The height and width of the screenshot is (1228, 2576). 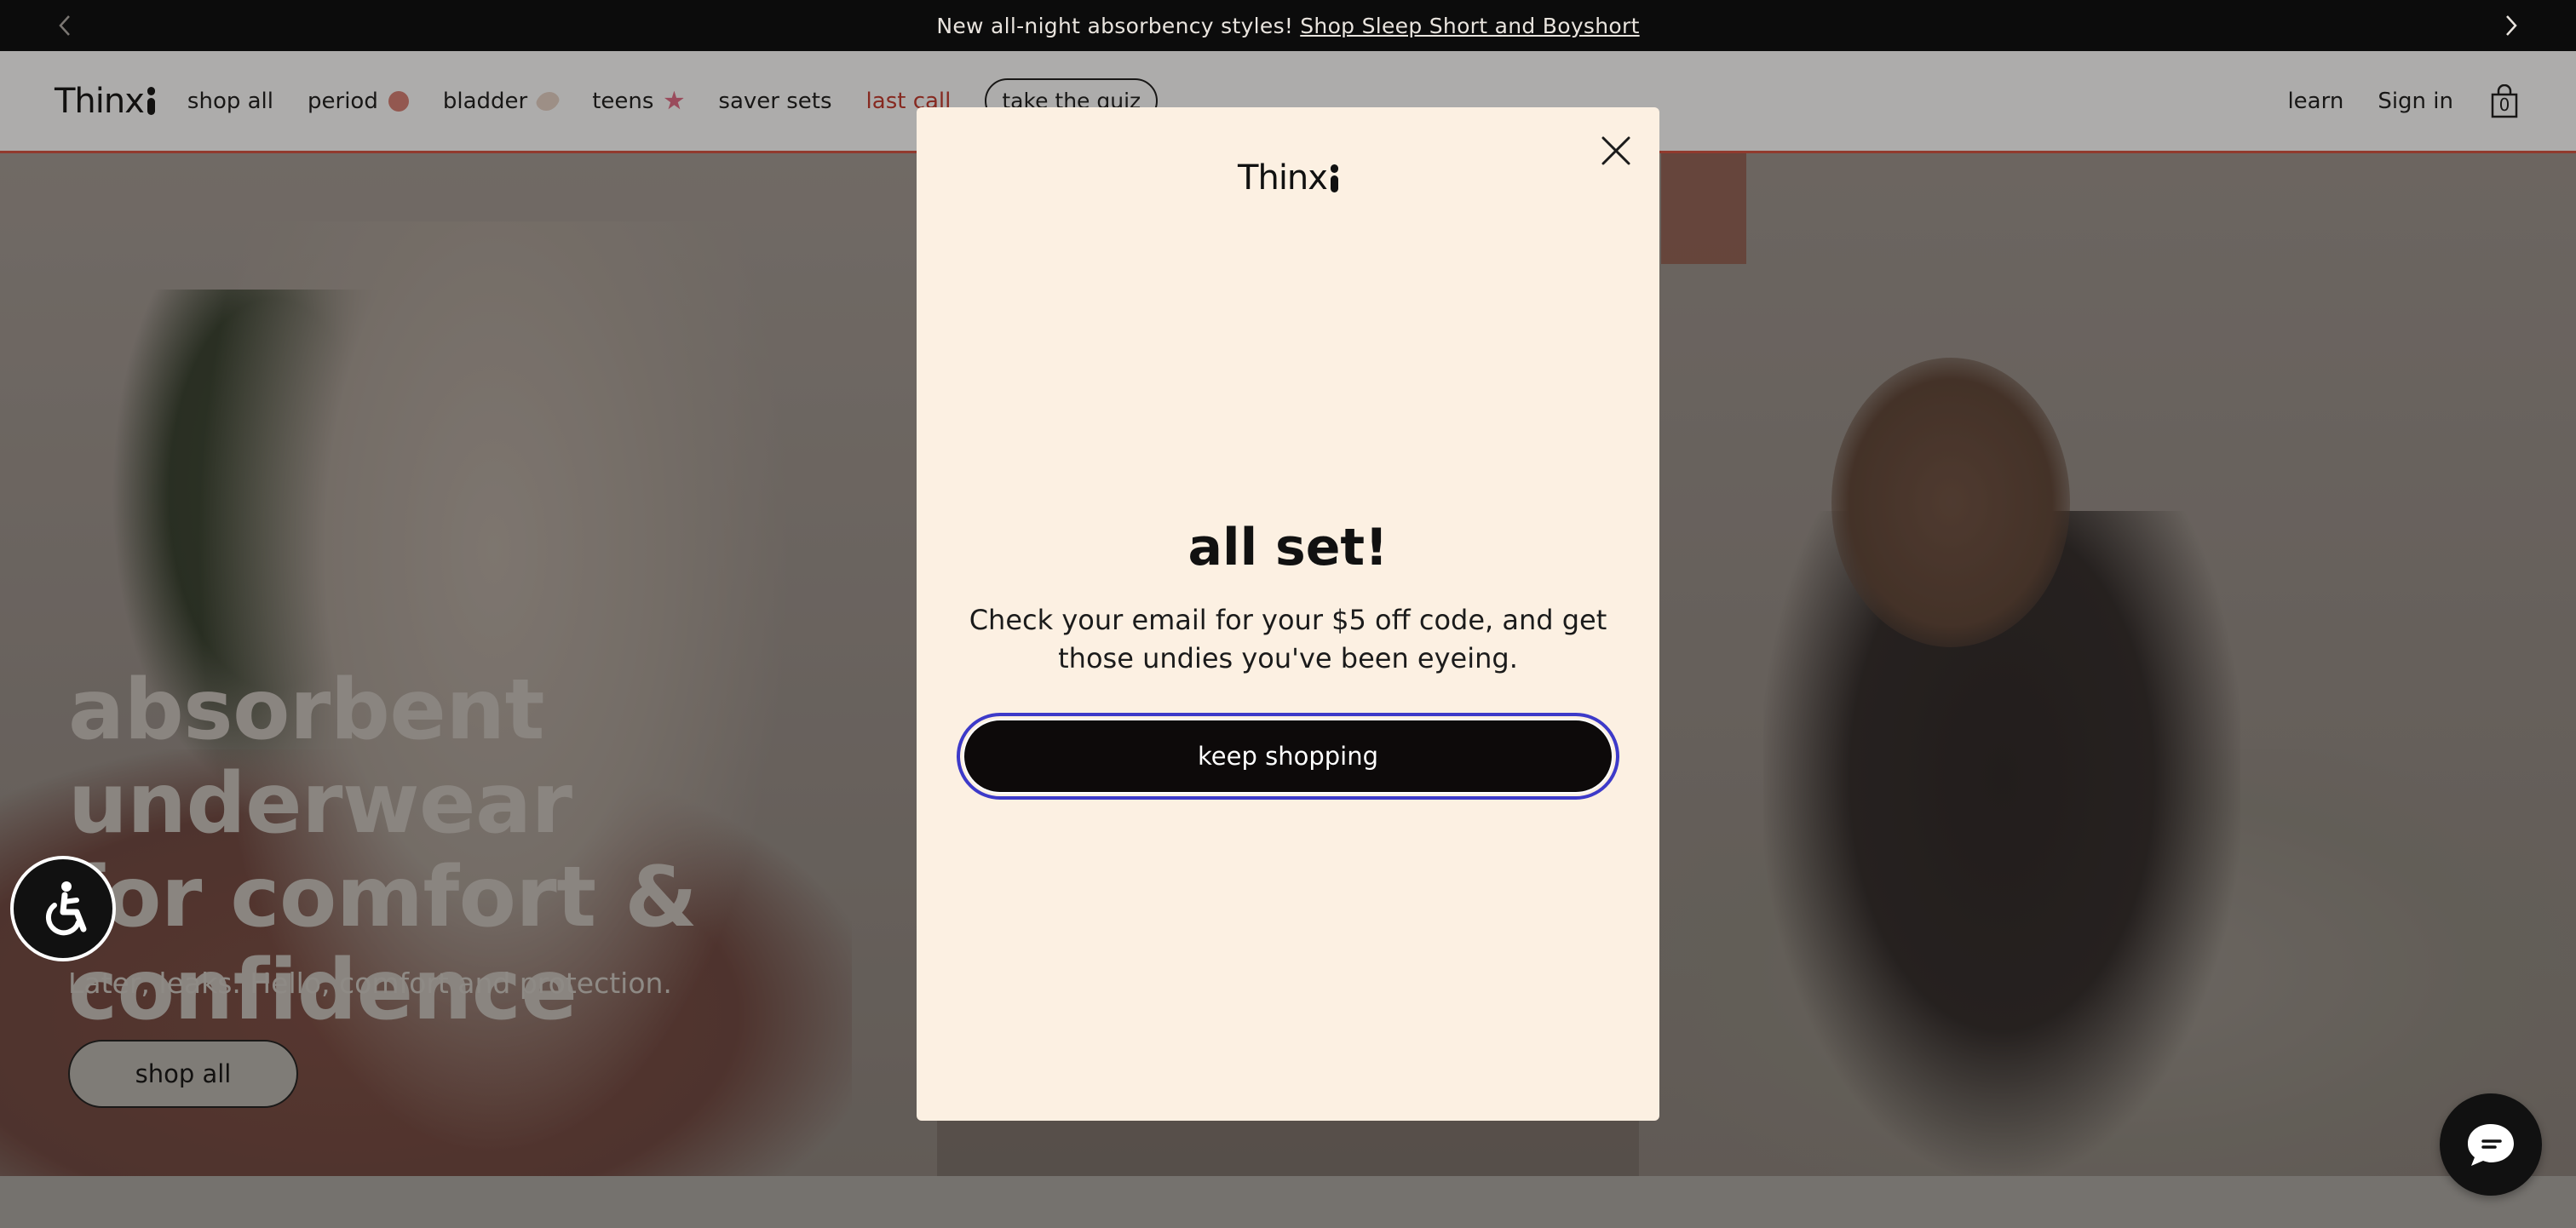 What do you see at coordinates (1288, 547) in the screenshot?
I see `modal-title: all set!` at bounding box center [1288, 547].